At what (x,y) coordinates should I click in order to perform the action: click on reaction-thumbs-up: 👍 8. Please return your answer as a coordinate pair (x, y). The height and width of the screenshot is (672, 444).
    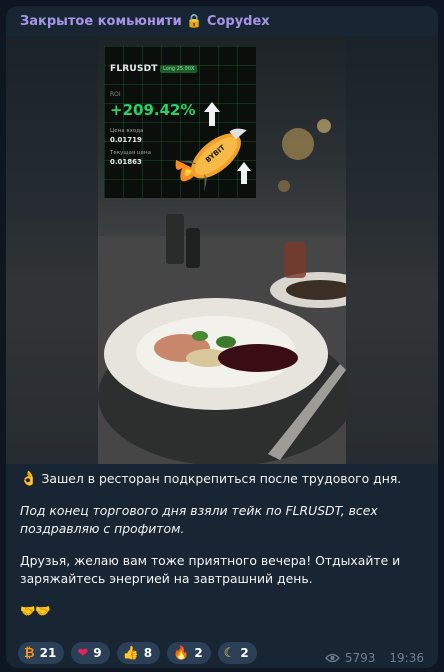
    Looking at the image, I should click on (138, 653).